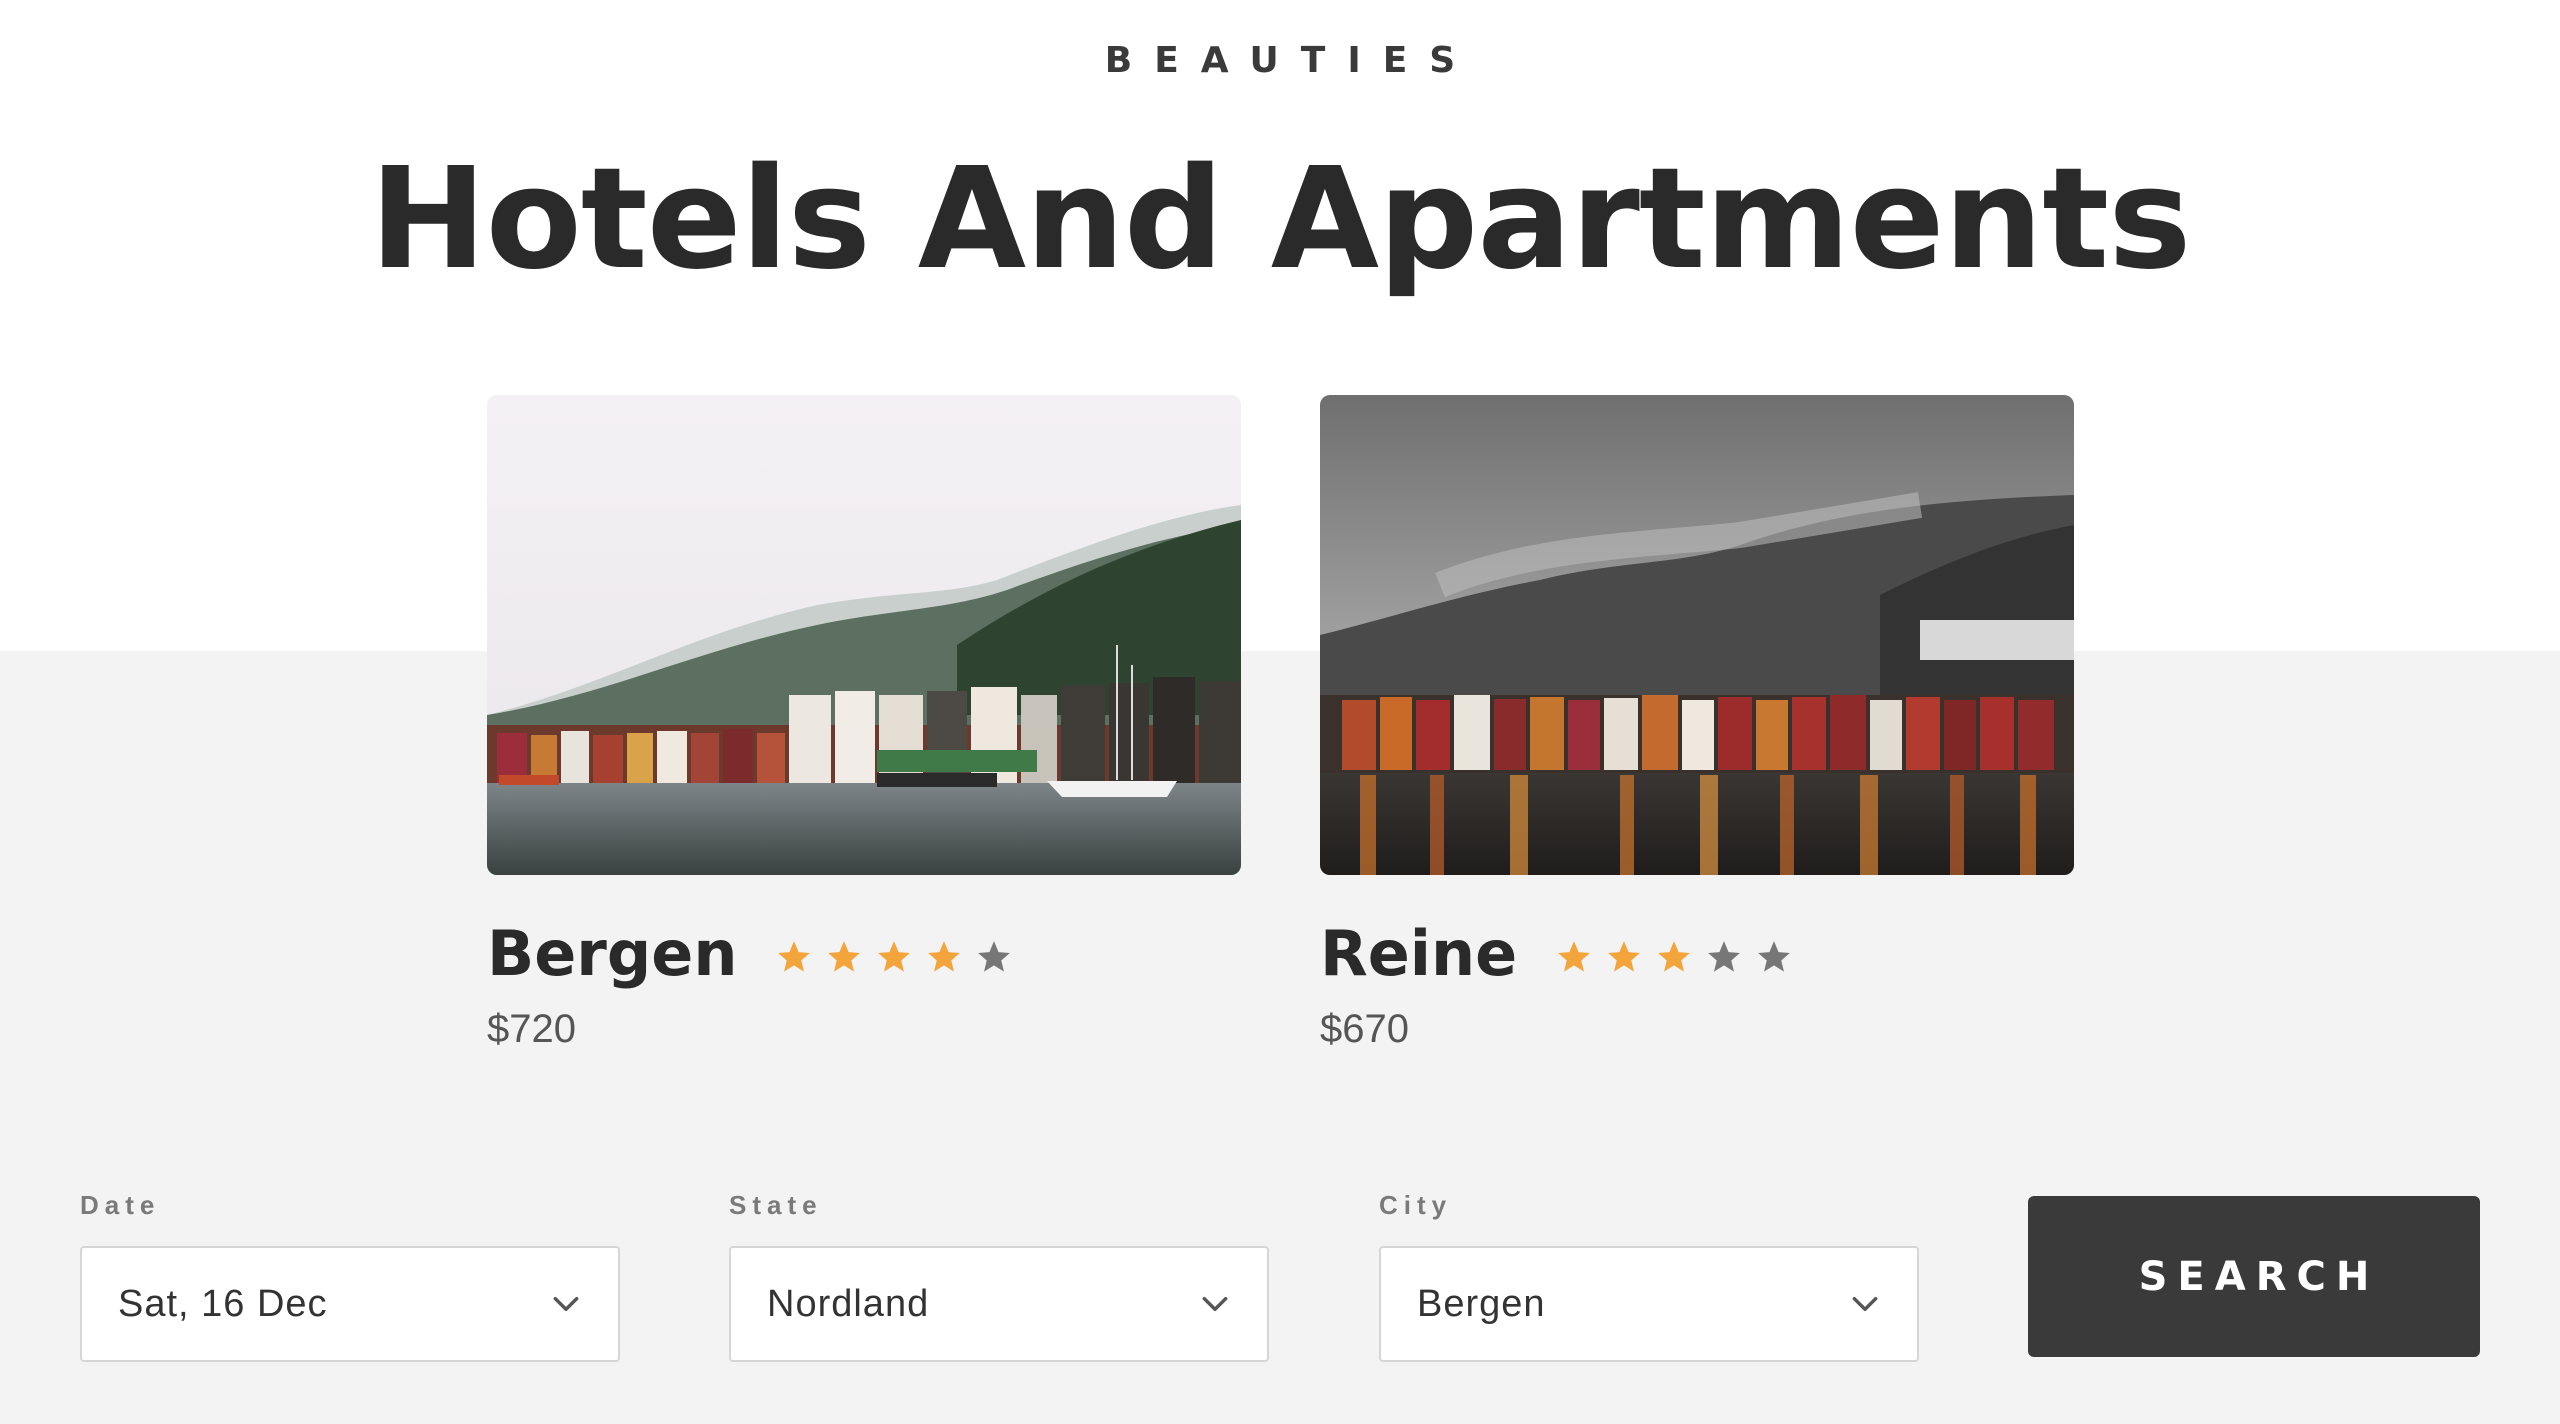 This screenshot has width=2560, height=1424. What do you see at coordinates (848, 1303) in the screenshot?
I see `state-value: Nordland` at bounding box center [848, 1303].